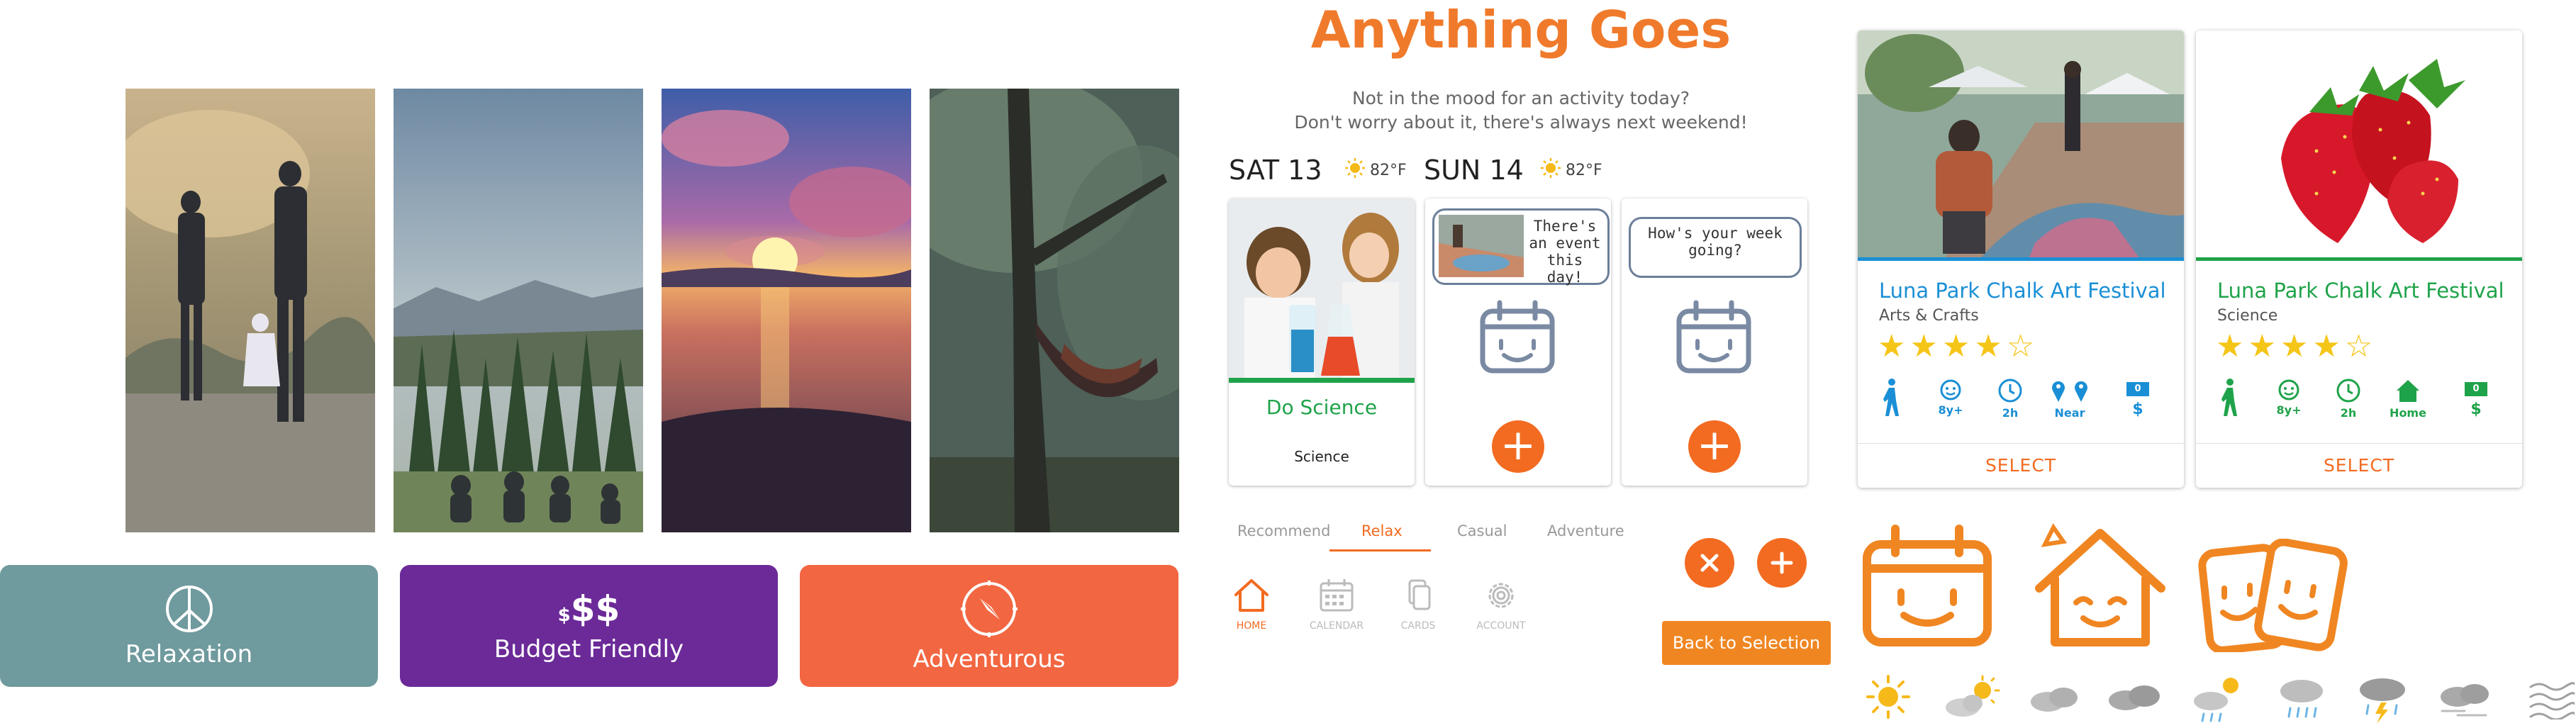 This screenshot has width=2576, height=728. I want to click on dollar-icon: $$$, so click(588, 608).